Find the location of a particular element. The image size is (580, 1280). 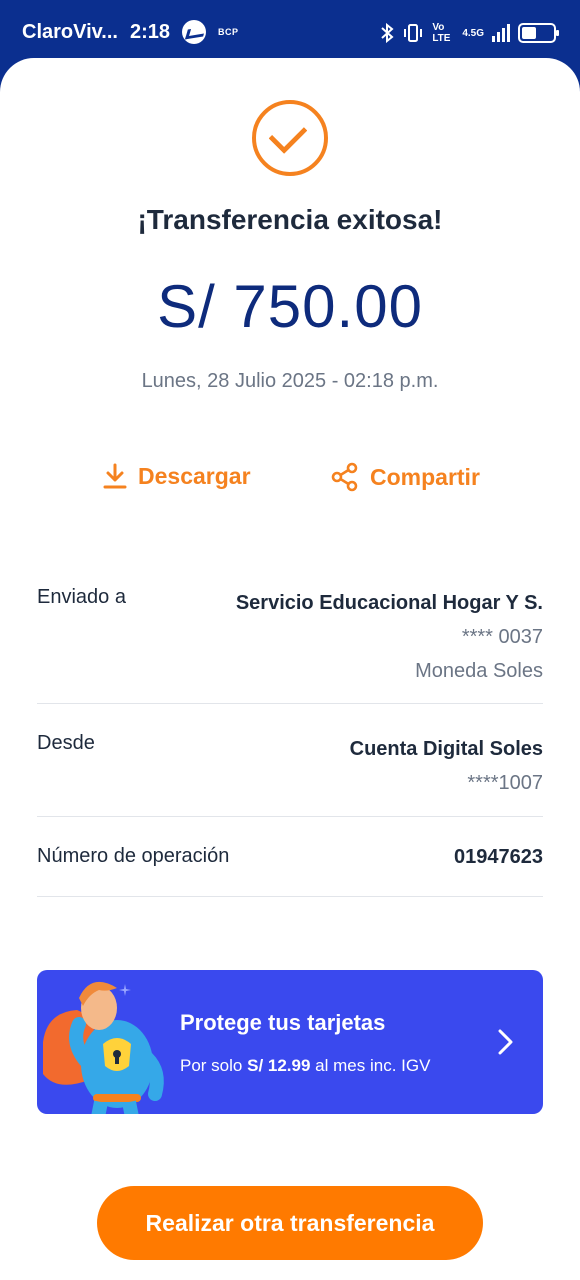

sparkle-icon is located at coordinates (125, 990).